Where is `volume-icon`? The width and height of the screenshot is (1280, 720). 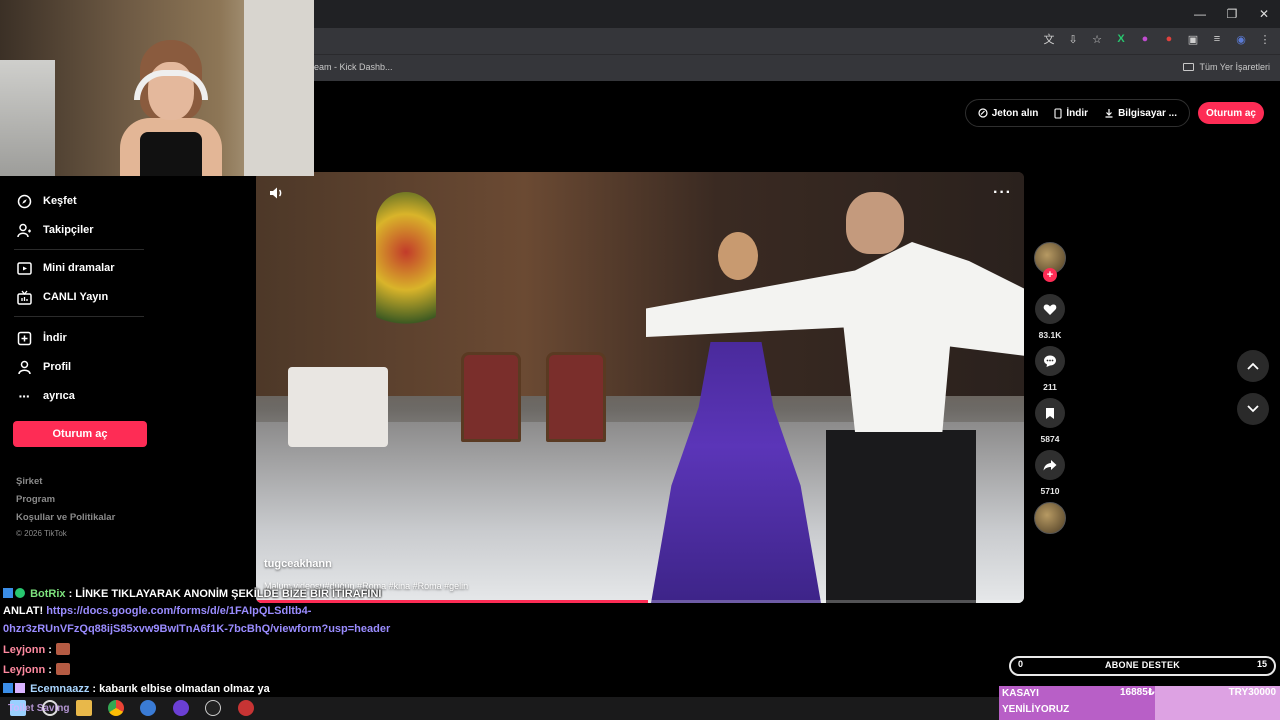
volume-icon is located at coordinates (276, 193).